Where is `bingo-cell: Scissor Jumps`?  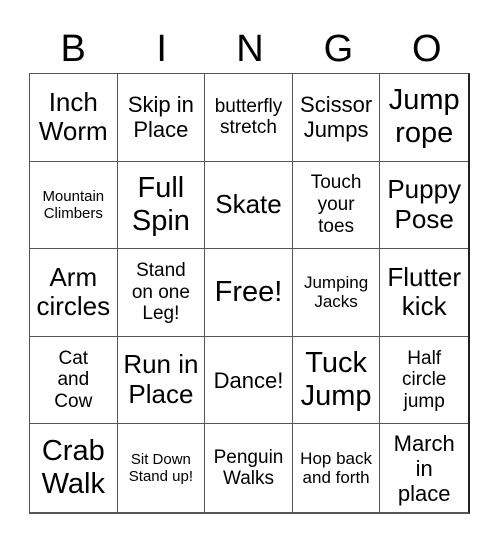 bingo-cell: Scissor Jumps is located at coordinates (336, 118).